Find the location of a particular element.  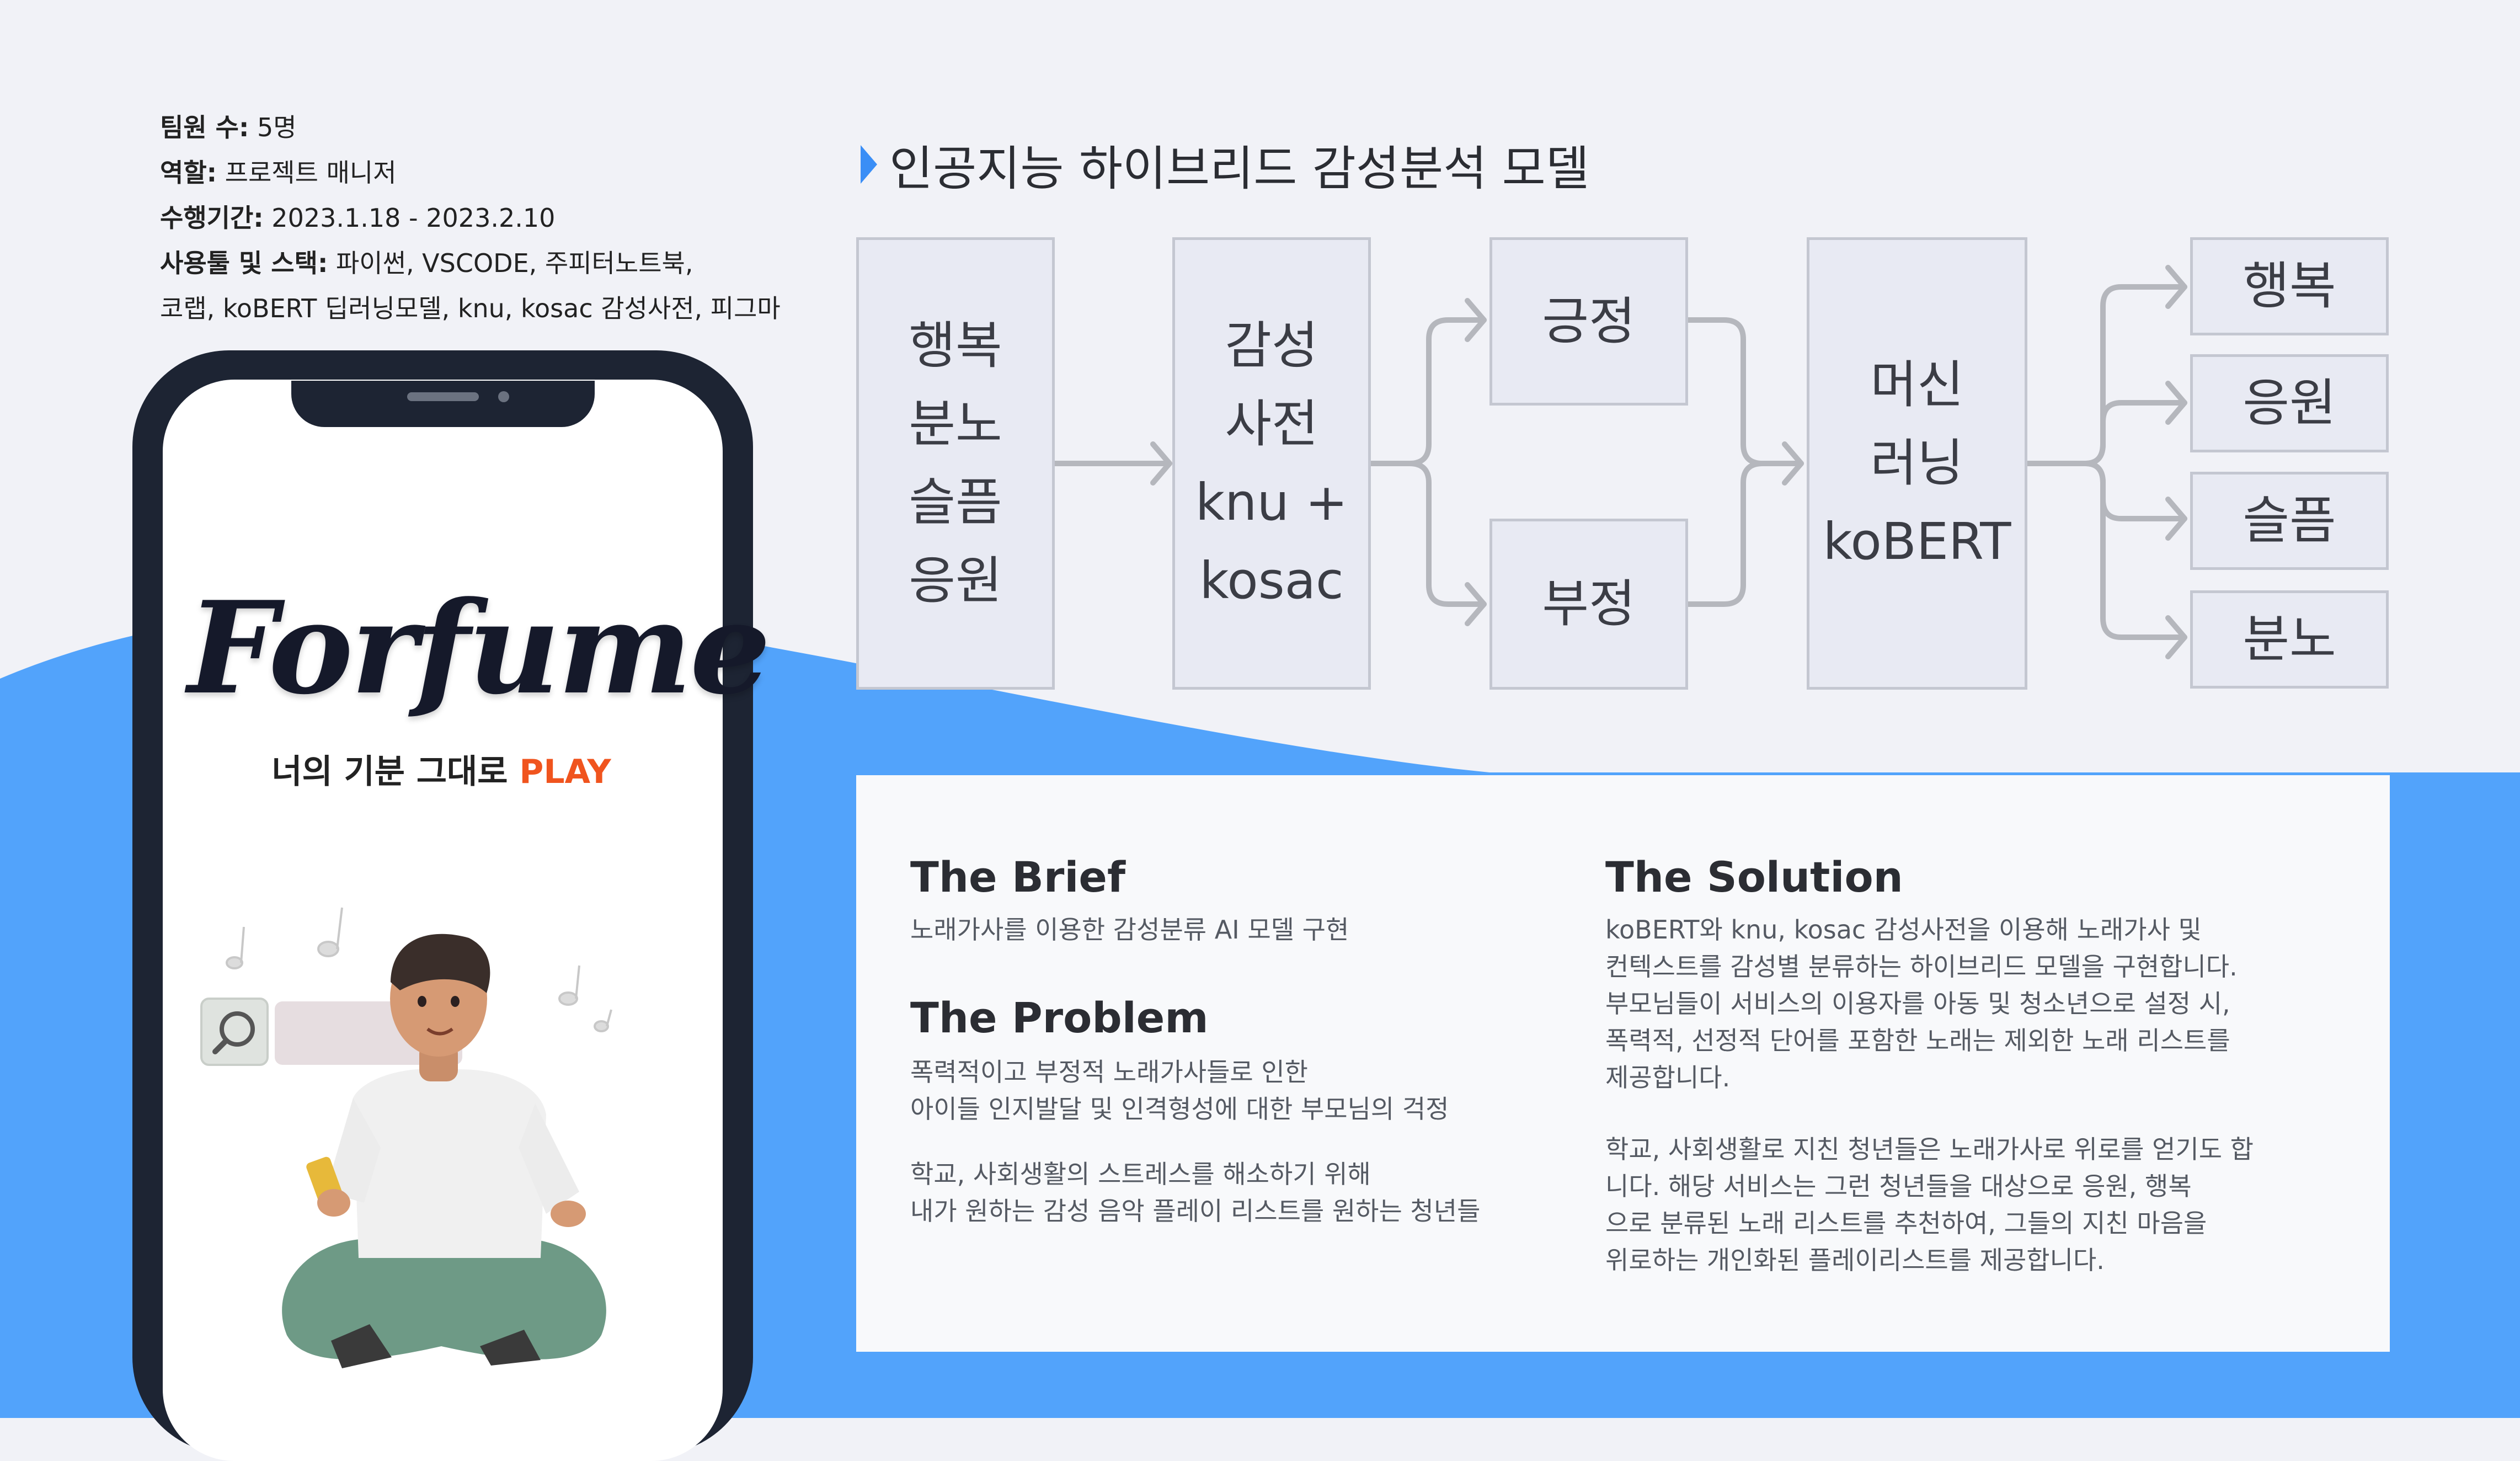

negative-box: 부정 is located at coordinates (1588, 605).